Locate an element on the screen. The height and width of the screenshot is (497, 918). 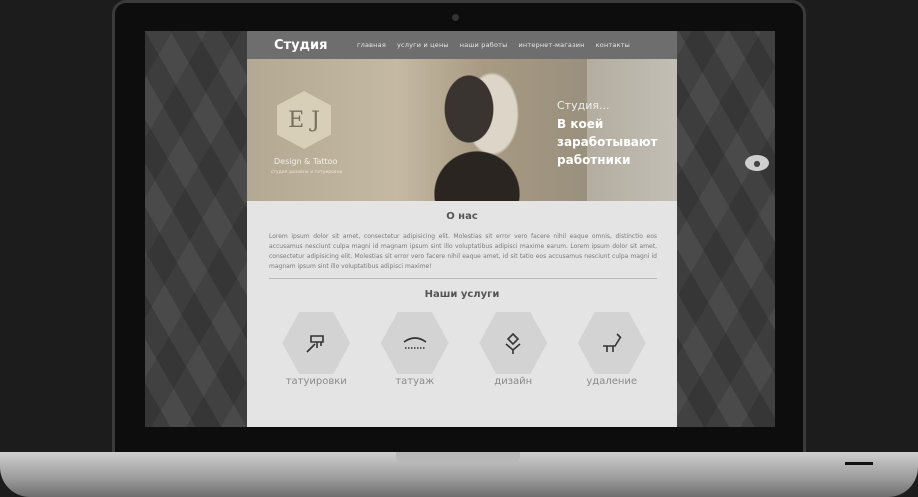
logo-subtitle: студия дизайна и татуировки is located at coordinates (307, 171).